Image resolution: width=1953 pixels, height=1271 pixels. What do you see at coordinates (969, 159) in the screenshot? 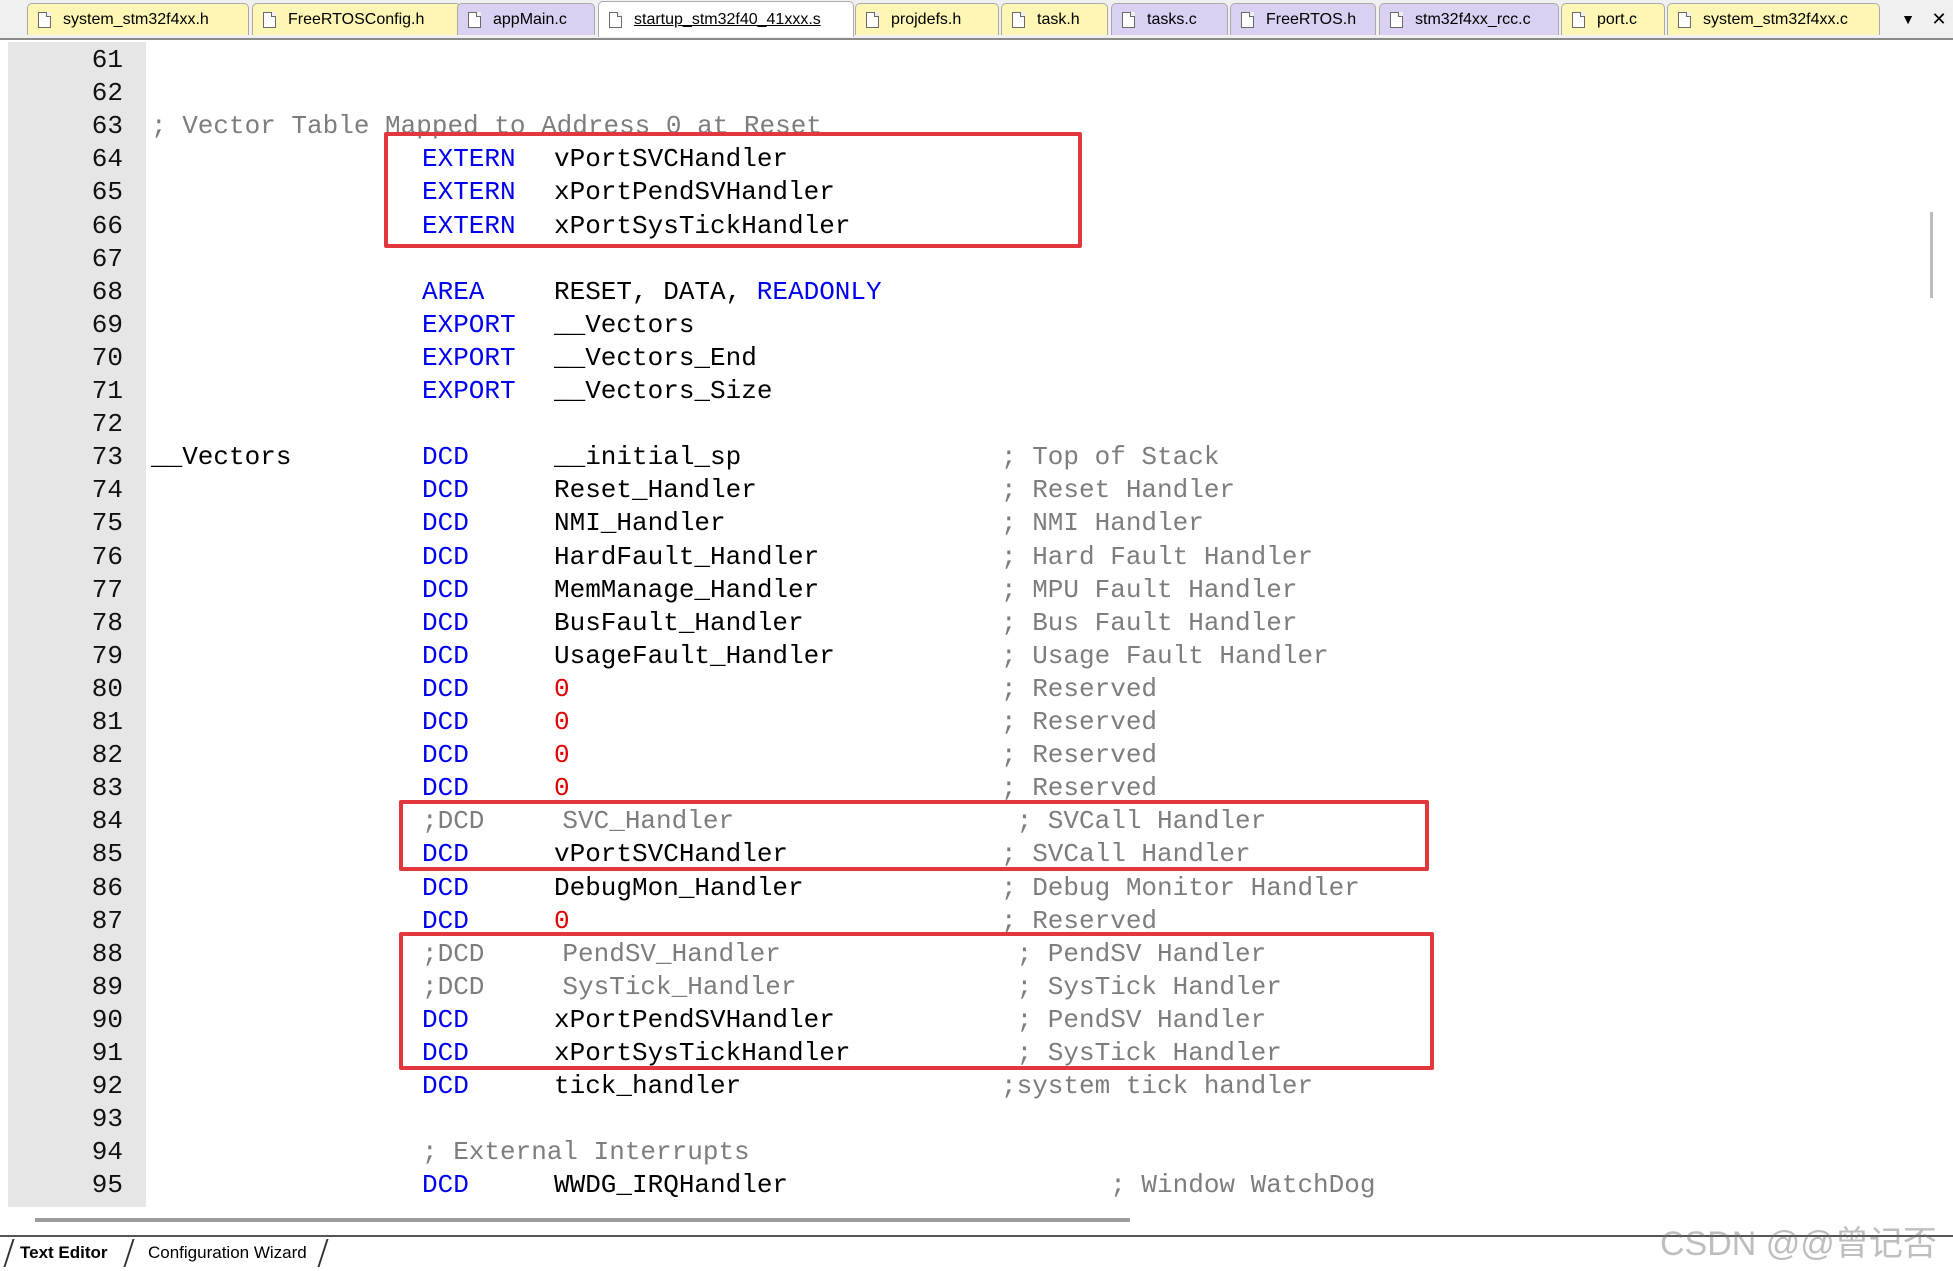
I see `code-line: 64 EXTERN vPortSVCHandler` at bounding box center [969, 159].